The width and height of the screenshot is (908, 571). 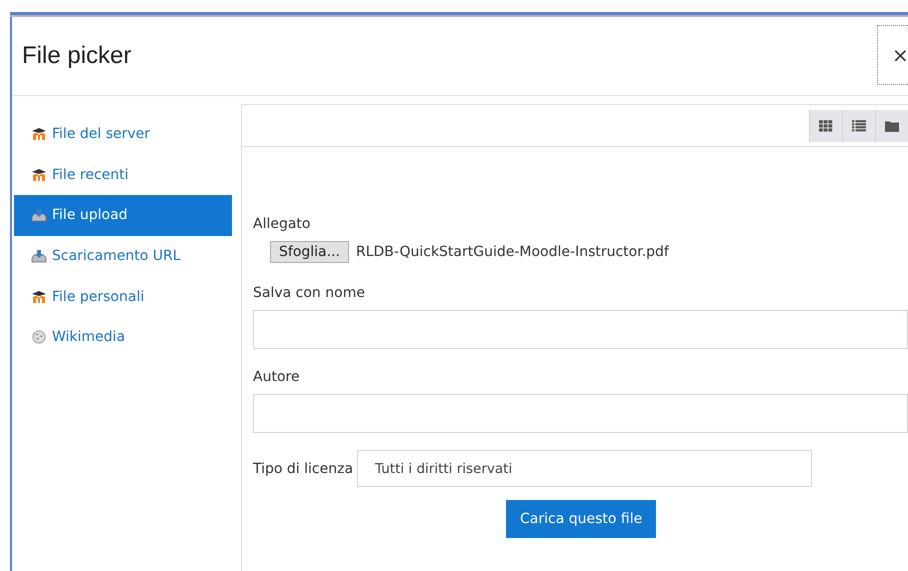 What do you see at coordinates (309, 293) in the screenshot?
I see `field-label: Salva con nome` at bounding box center [309, 293].